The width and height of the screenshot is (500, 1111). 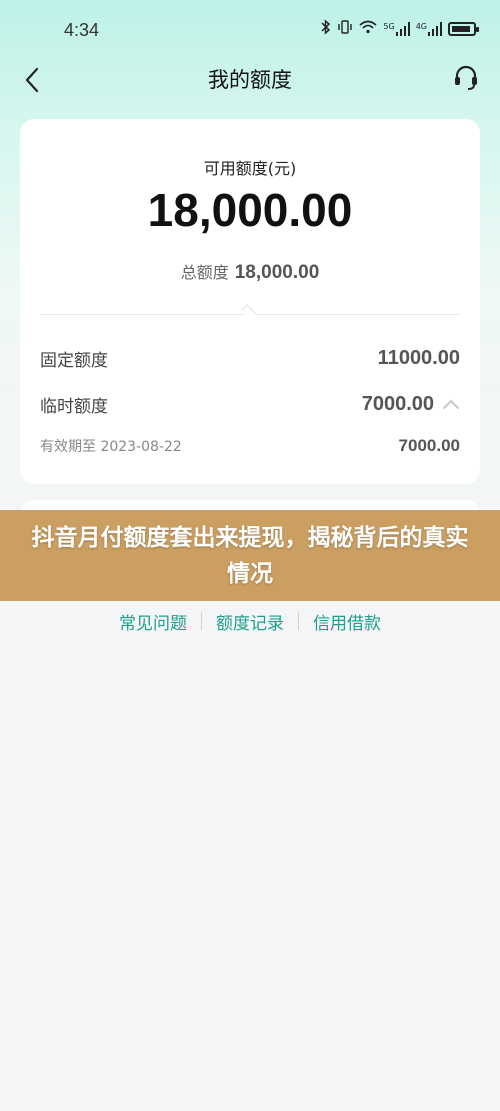 I want to click on credit-record-link: 额度记录, so click(x=250, y=621).